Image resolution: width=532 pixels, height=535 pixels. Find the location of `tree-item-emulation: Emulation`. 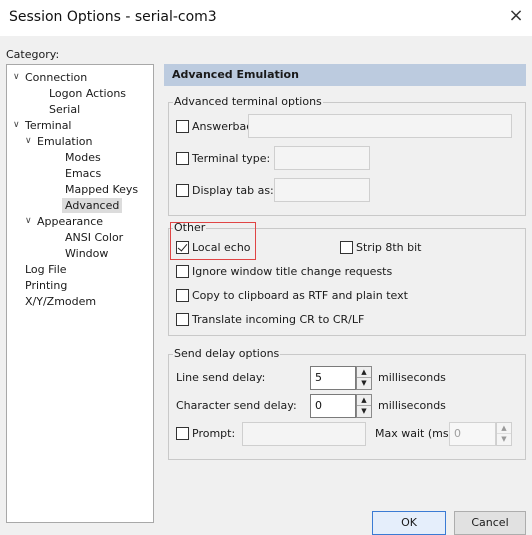

tree-item-emulation: Emulation is located at coordinates (65, 141).